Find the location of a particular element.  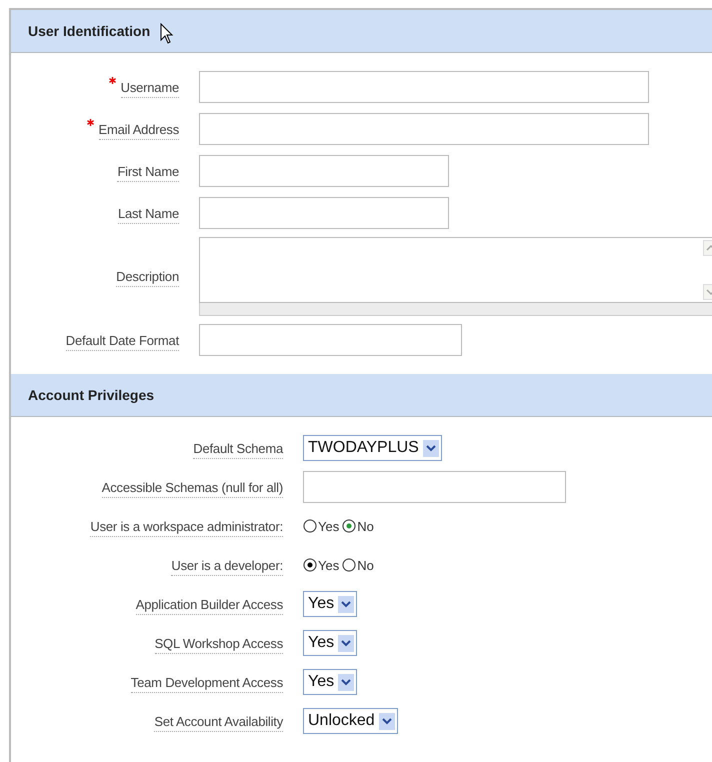

resize-handle is located at coordinates (455, 309).